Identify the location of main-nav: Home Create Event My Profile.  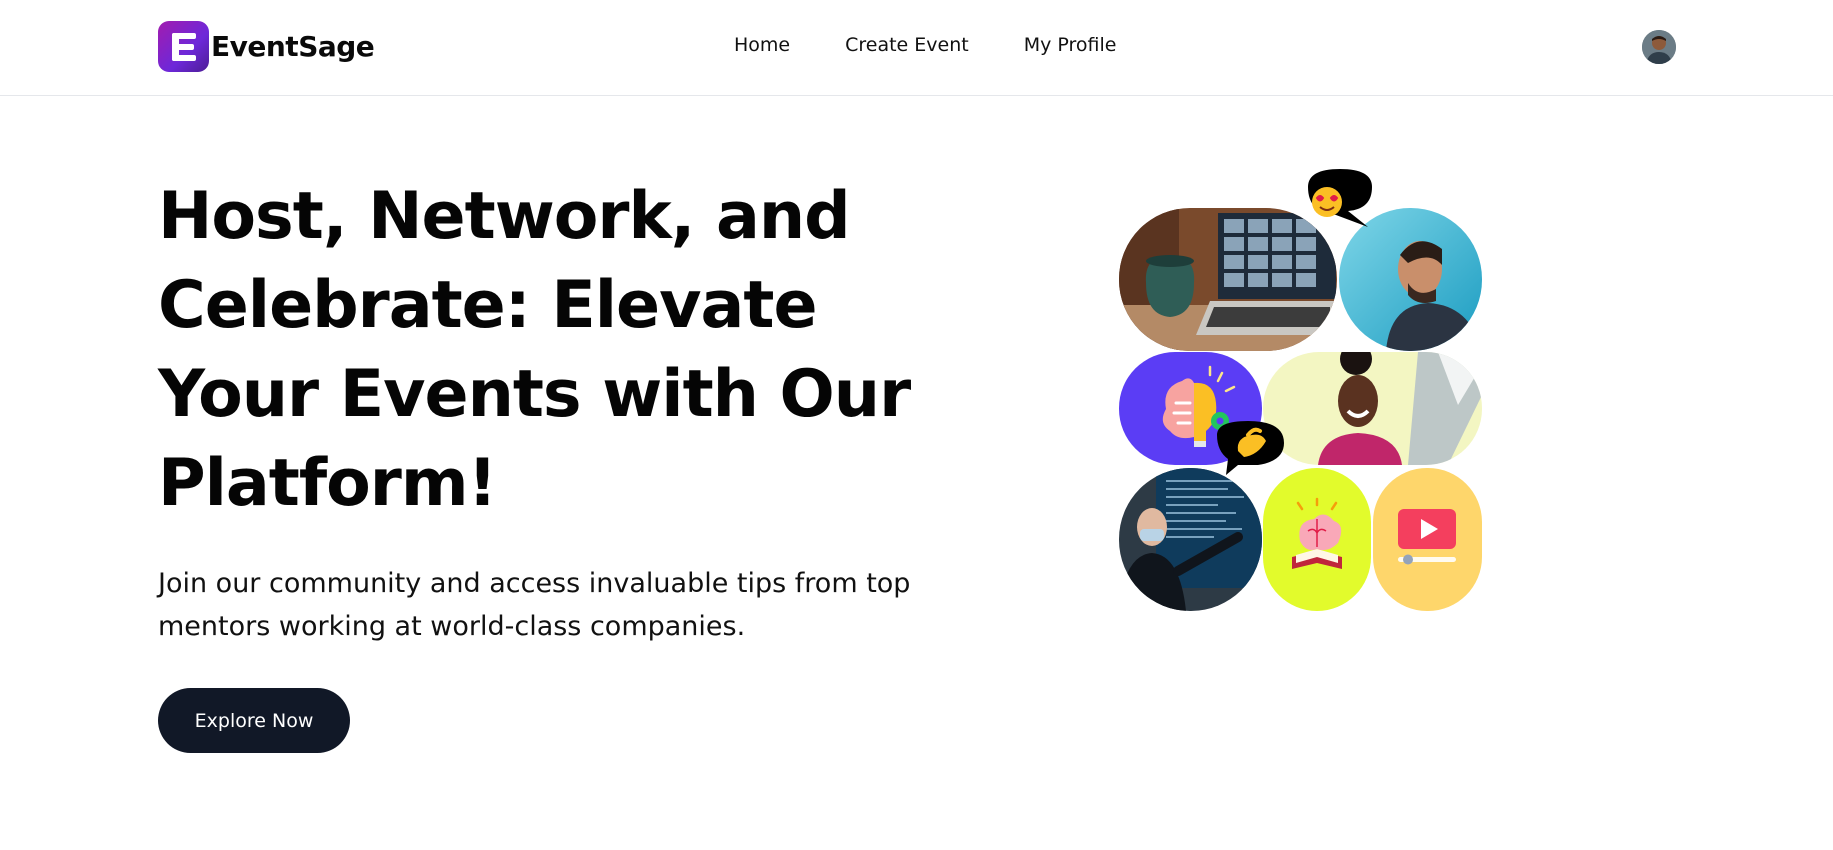
(952, 45).